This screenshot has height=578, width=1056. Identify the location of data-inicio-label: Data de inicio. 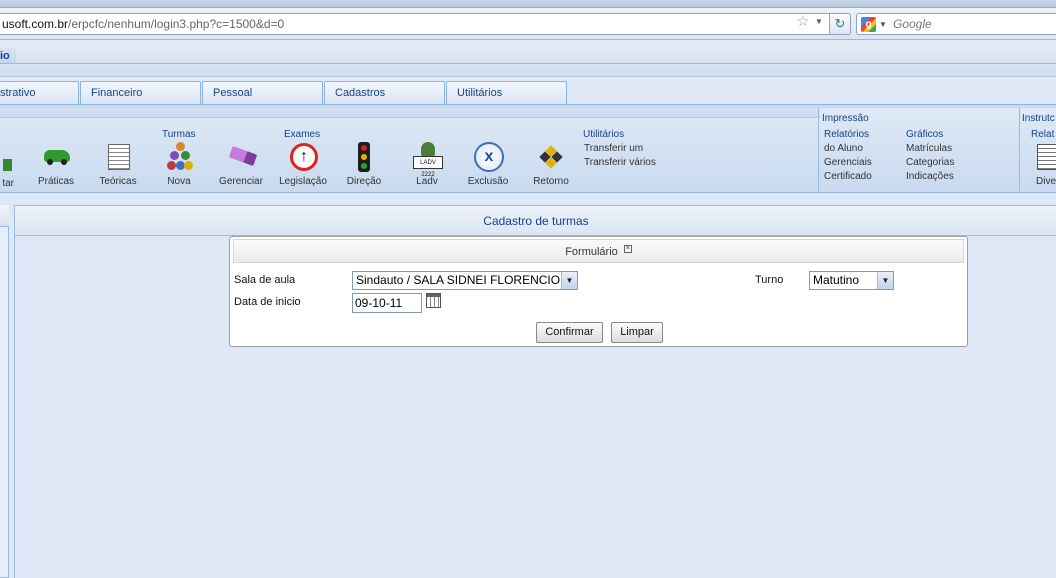
(267, 302).